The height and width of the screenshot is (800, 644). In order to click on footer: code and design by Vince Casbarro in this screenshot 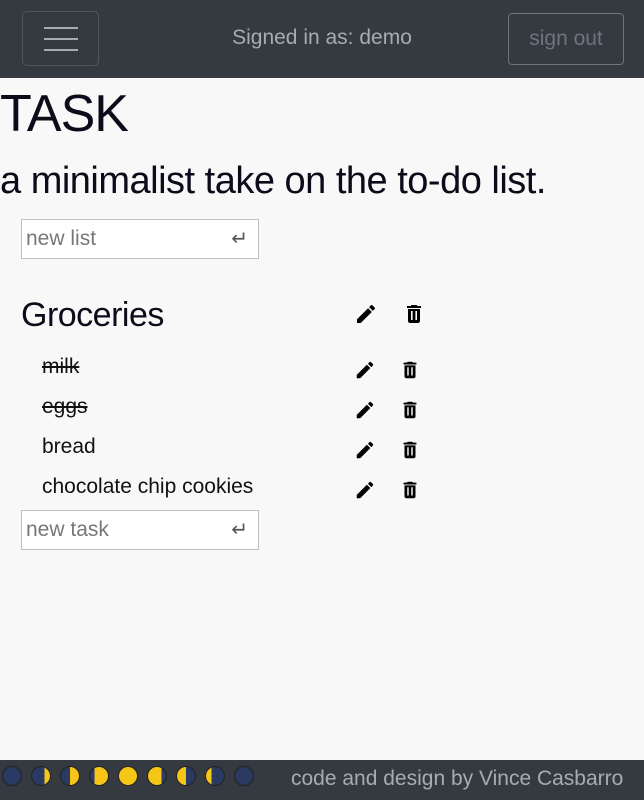, I will do `click(322, 780)`.